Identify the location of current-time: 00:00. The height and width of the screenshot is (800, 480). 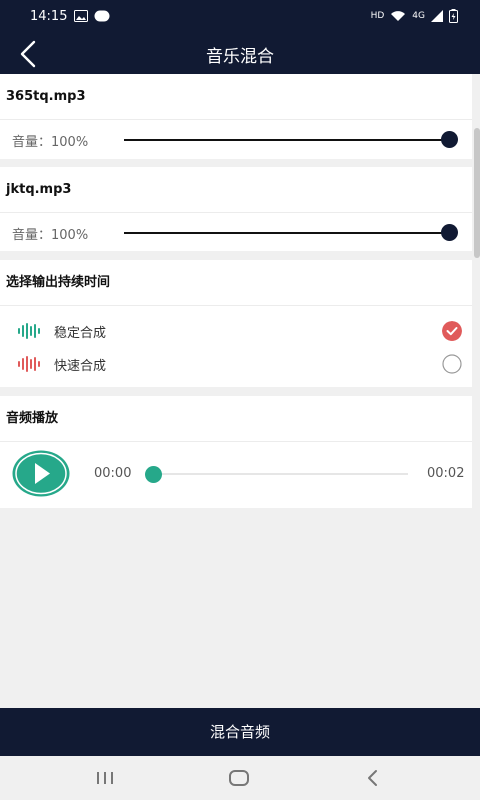
(113, 473).